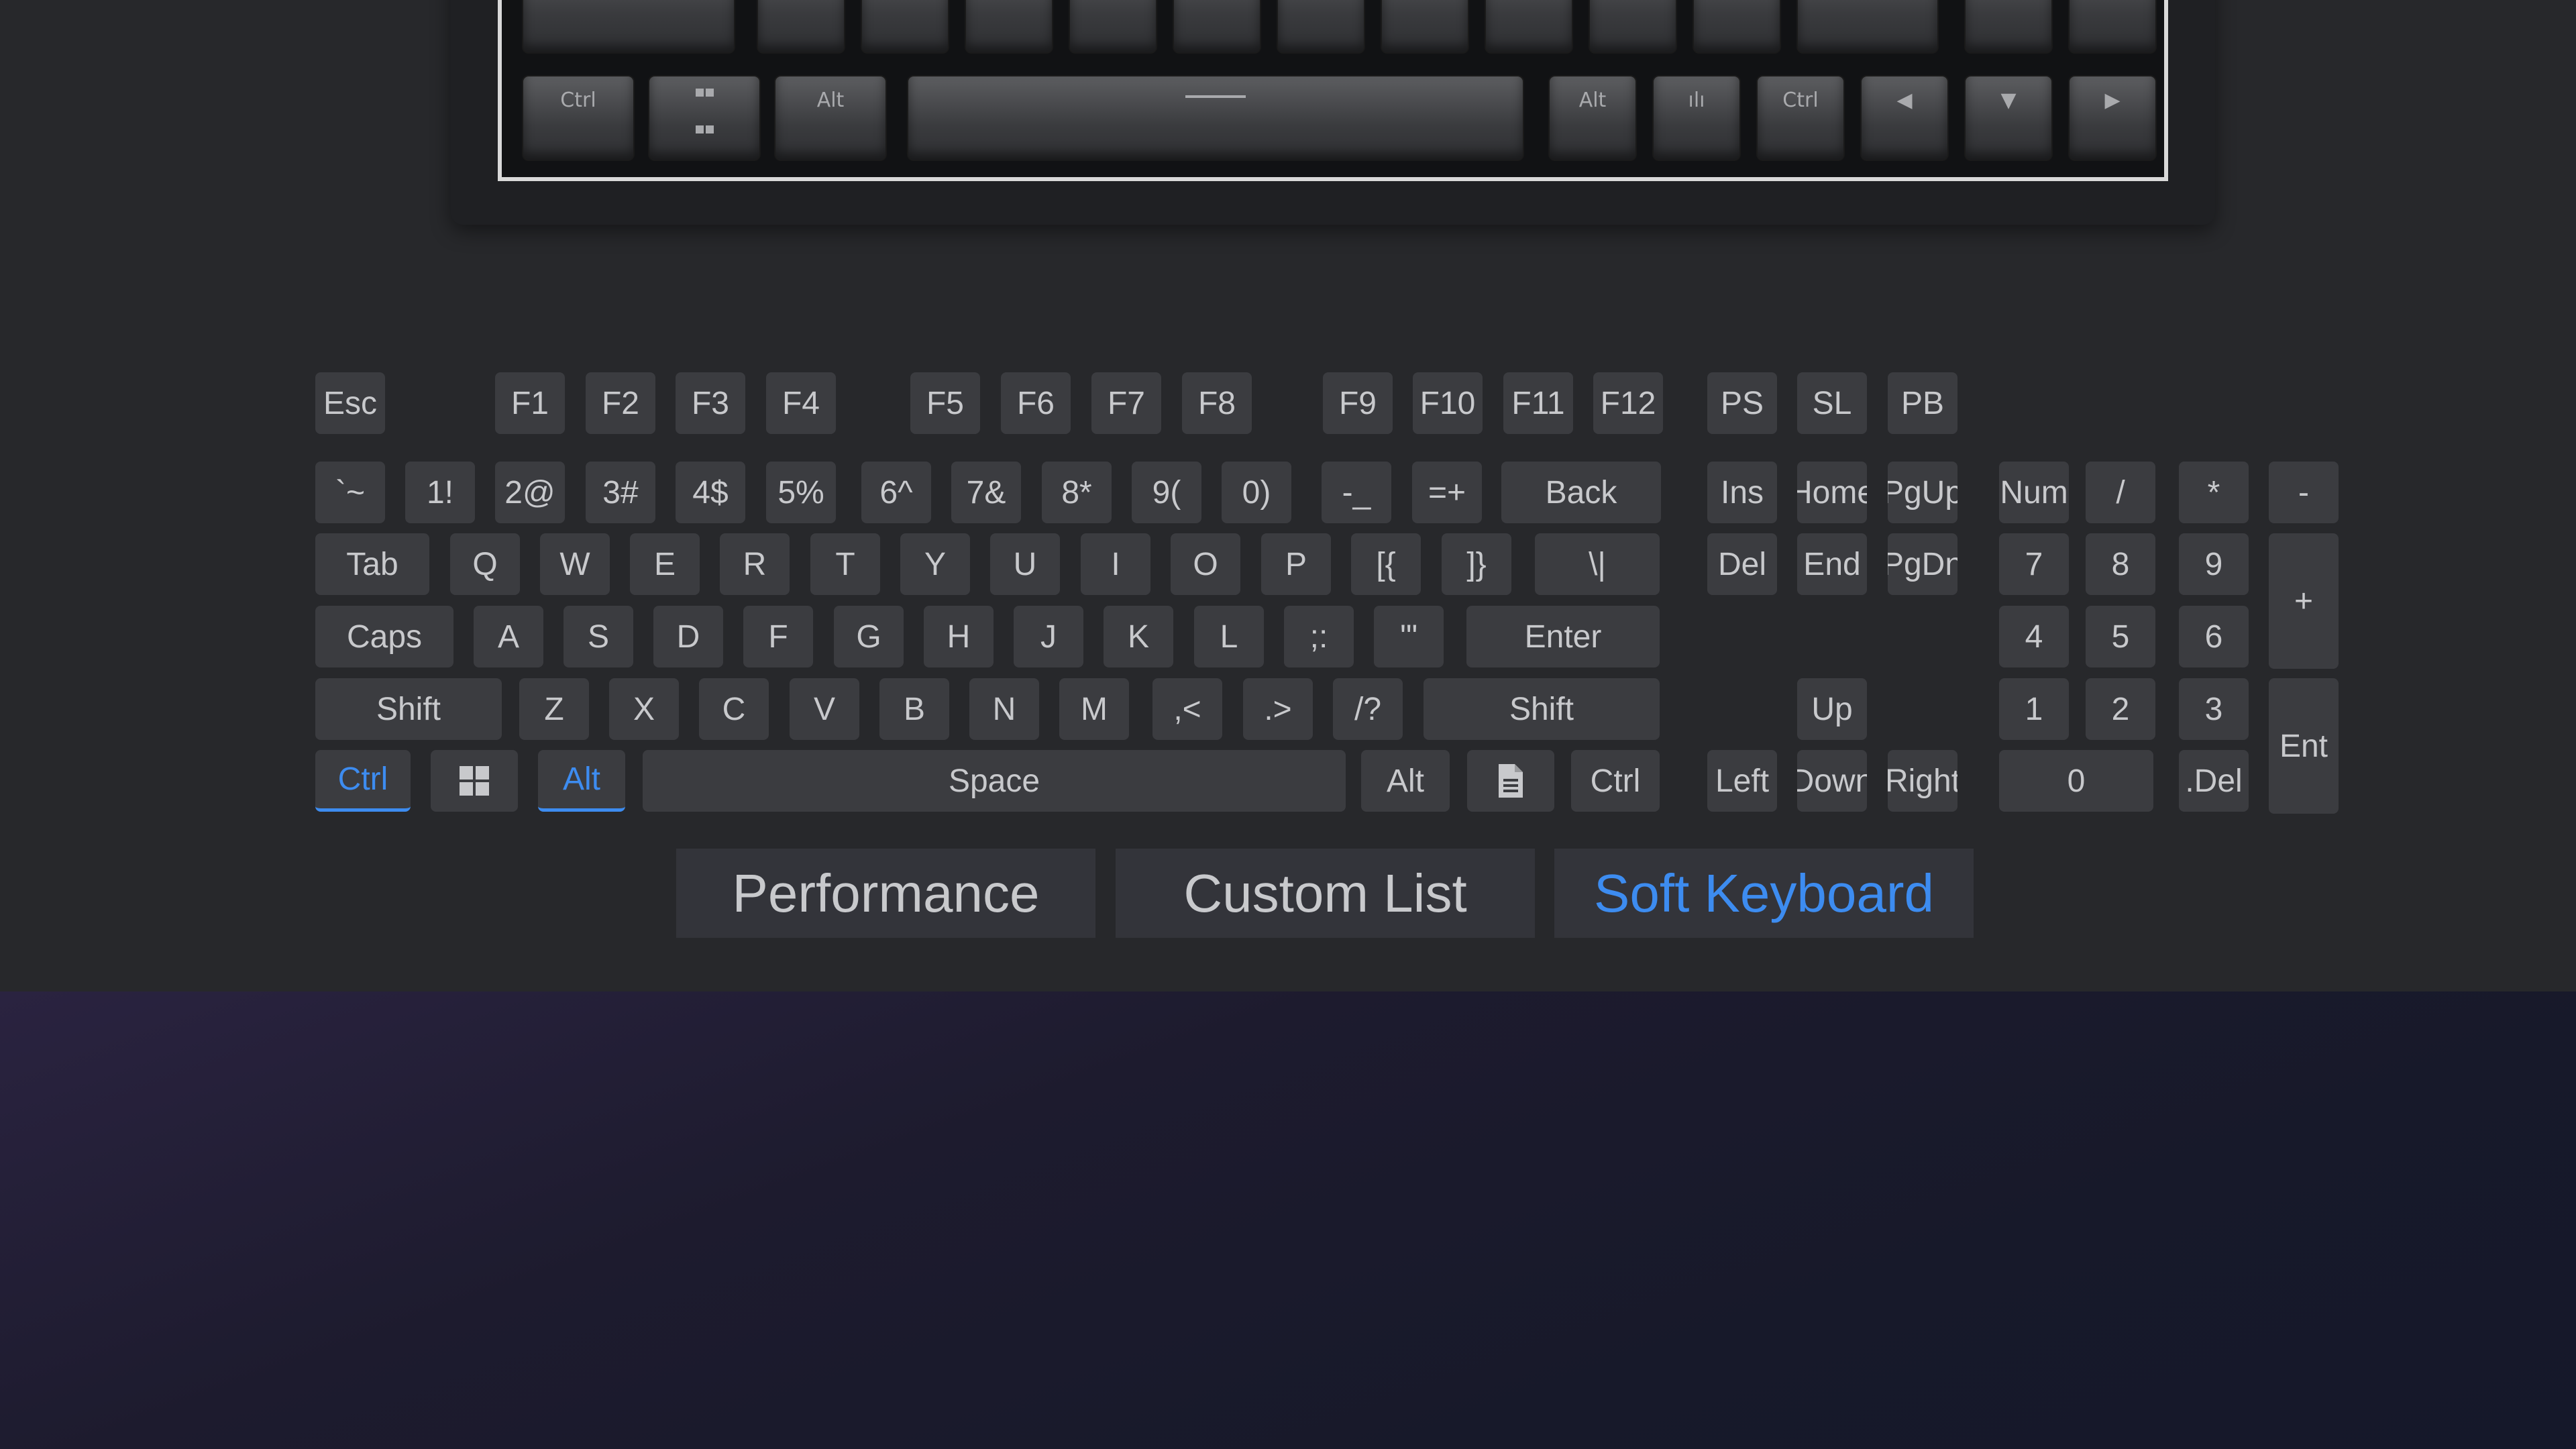 Image resolution: width=2576 pixels, height=1449 pixels. What do you see at coordinates (1409, 636) in the screenshot?
I see `key-quote: '"` at bounding box center [1409, 636].